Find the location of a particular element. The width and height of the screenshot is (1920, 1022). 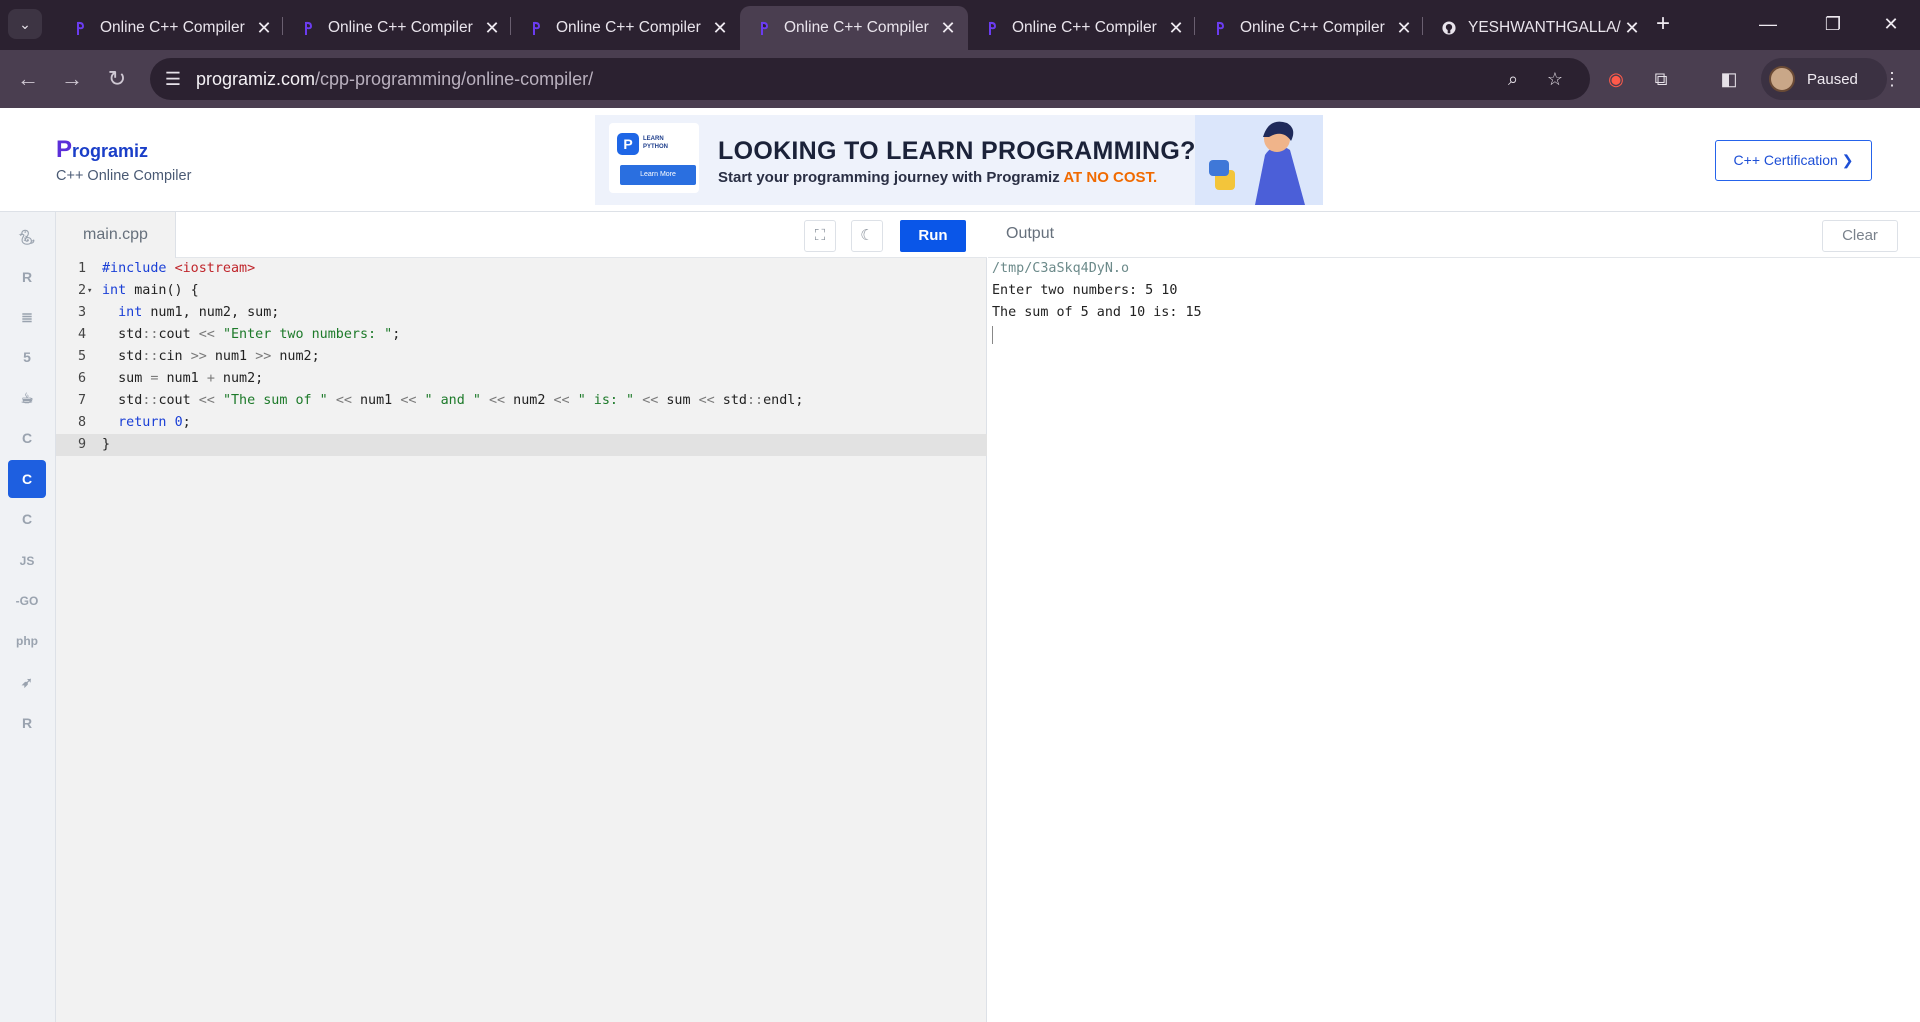

language-js: JS is located at coordinates (27, 561).